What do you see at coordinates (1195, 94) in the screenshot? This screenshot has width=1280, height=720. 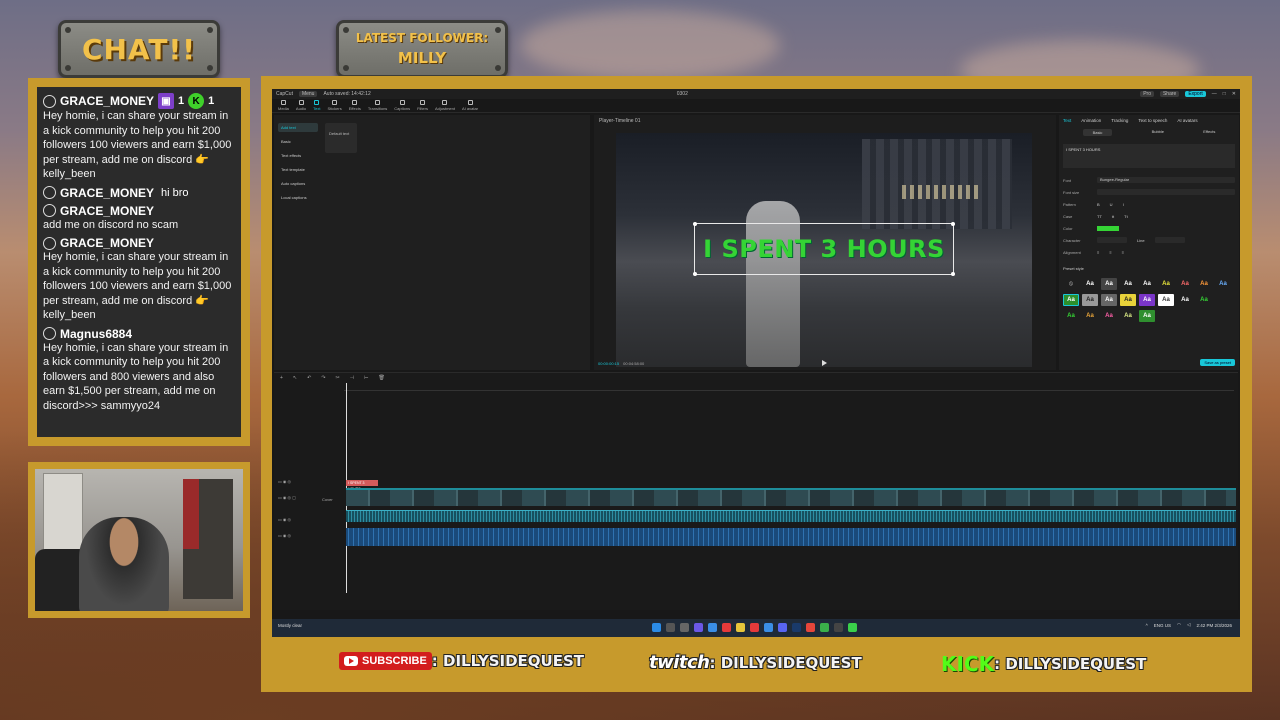 I see `export-button: Export` at bounding box center [1195, 94].